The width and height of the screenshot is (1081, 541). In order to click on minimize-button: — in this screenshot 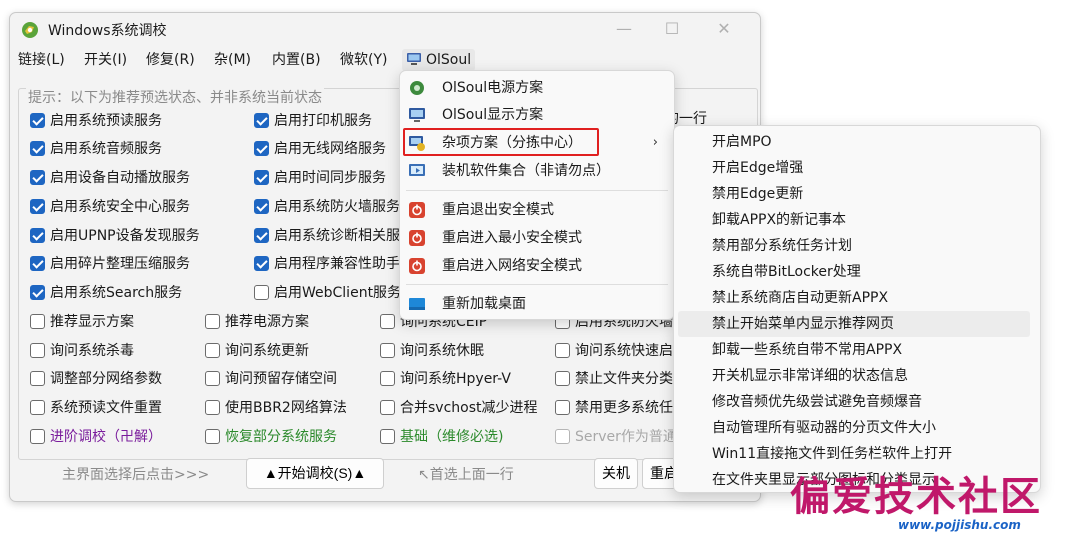, I will do `click(624, 29)`.